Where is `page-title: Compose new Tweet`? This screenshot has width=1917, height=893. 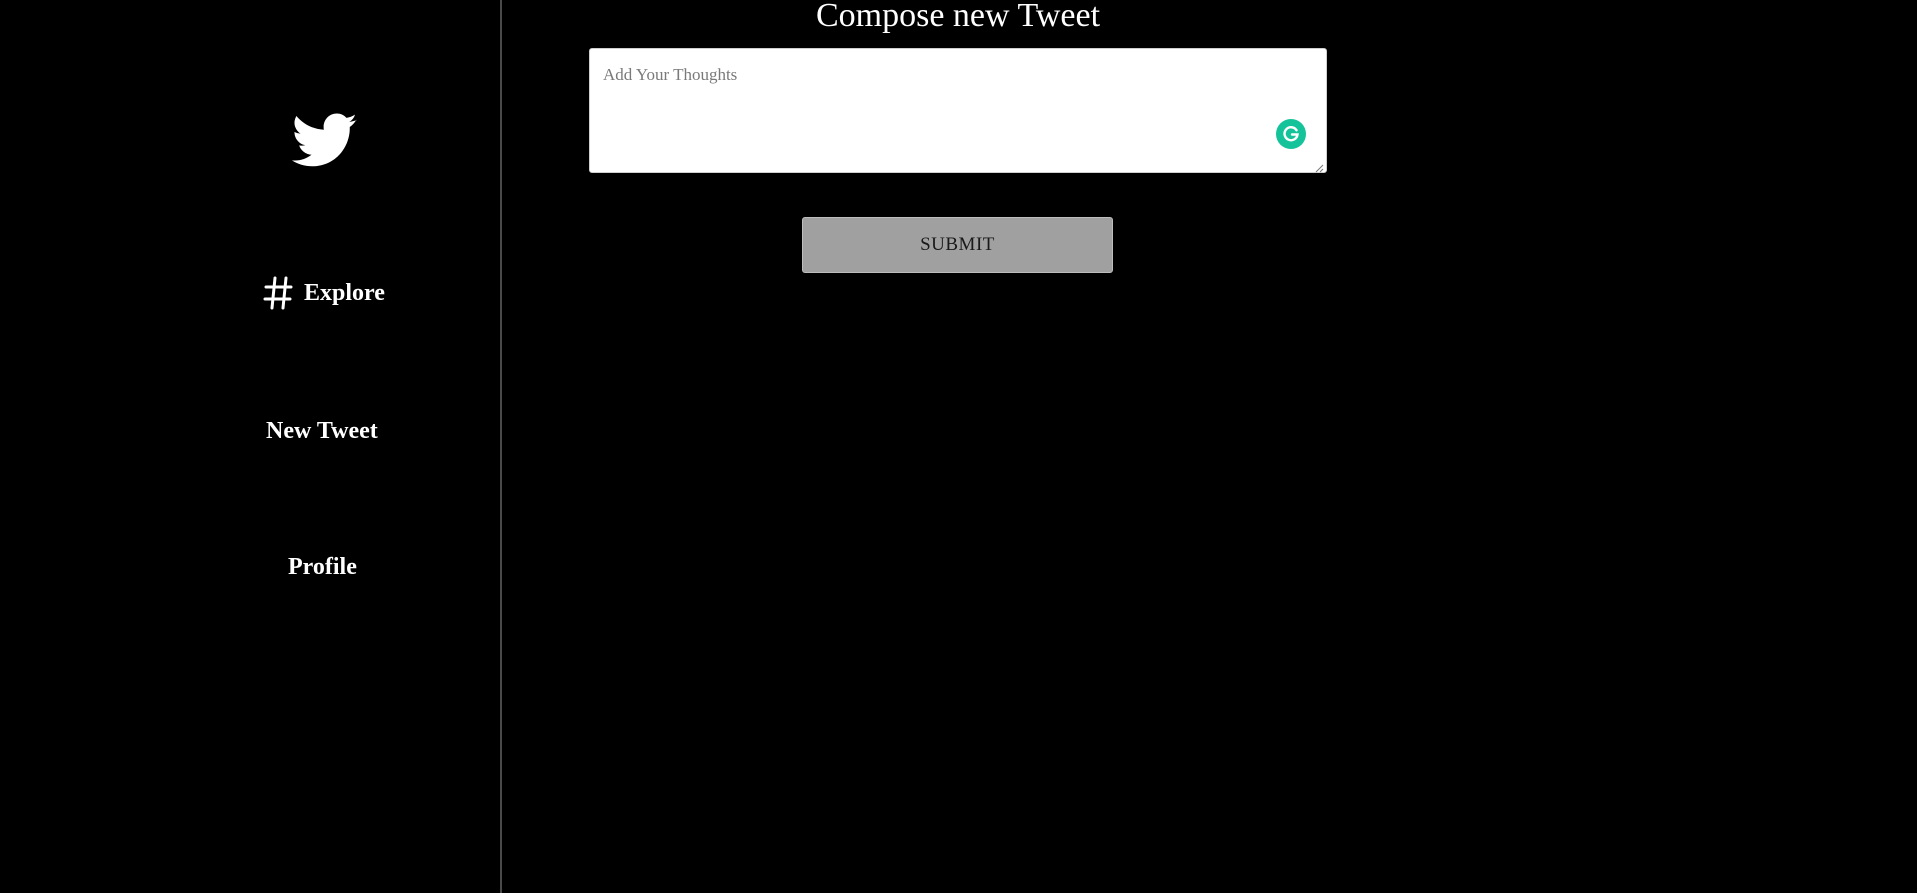
page-title: Compose new Tweet is located at coordinates (958, 17).